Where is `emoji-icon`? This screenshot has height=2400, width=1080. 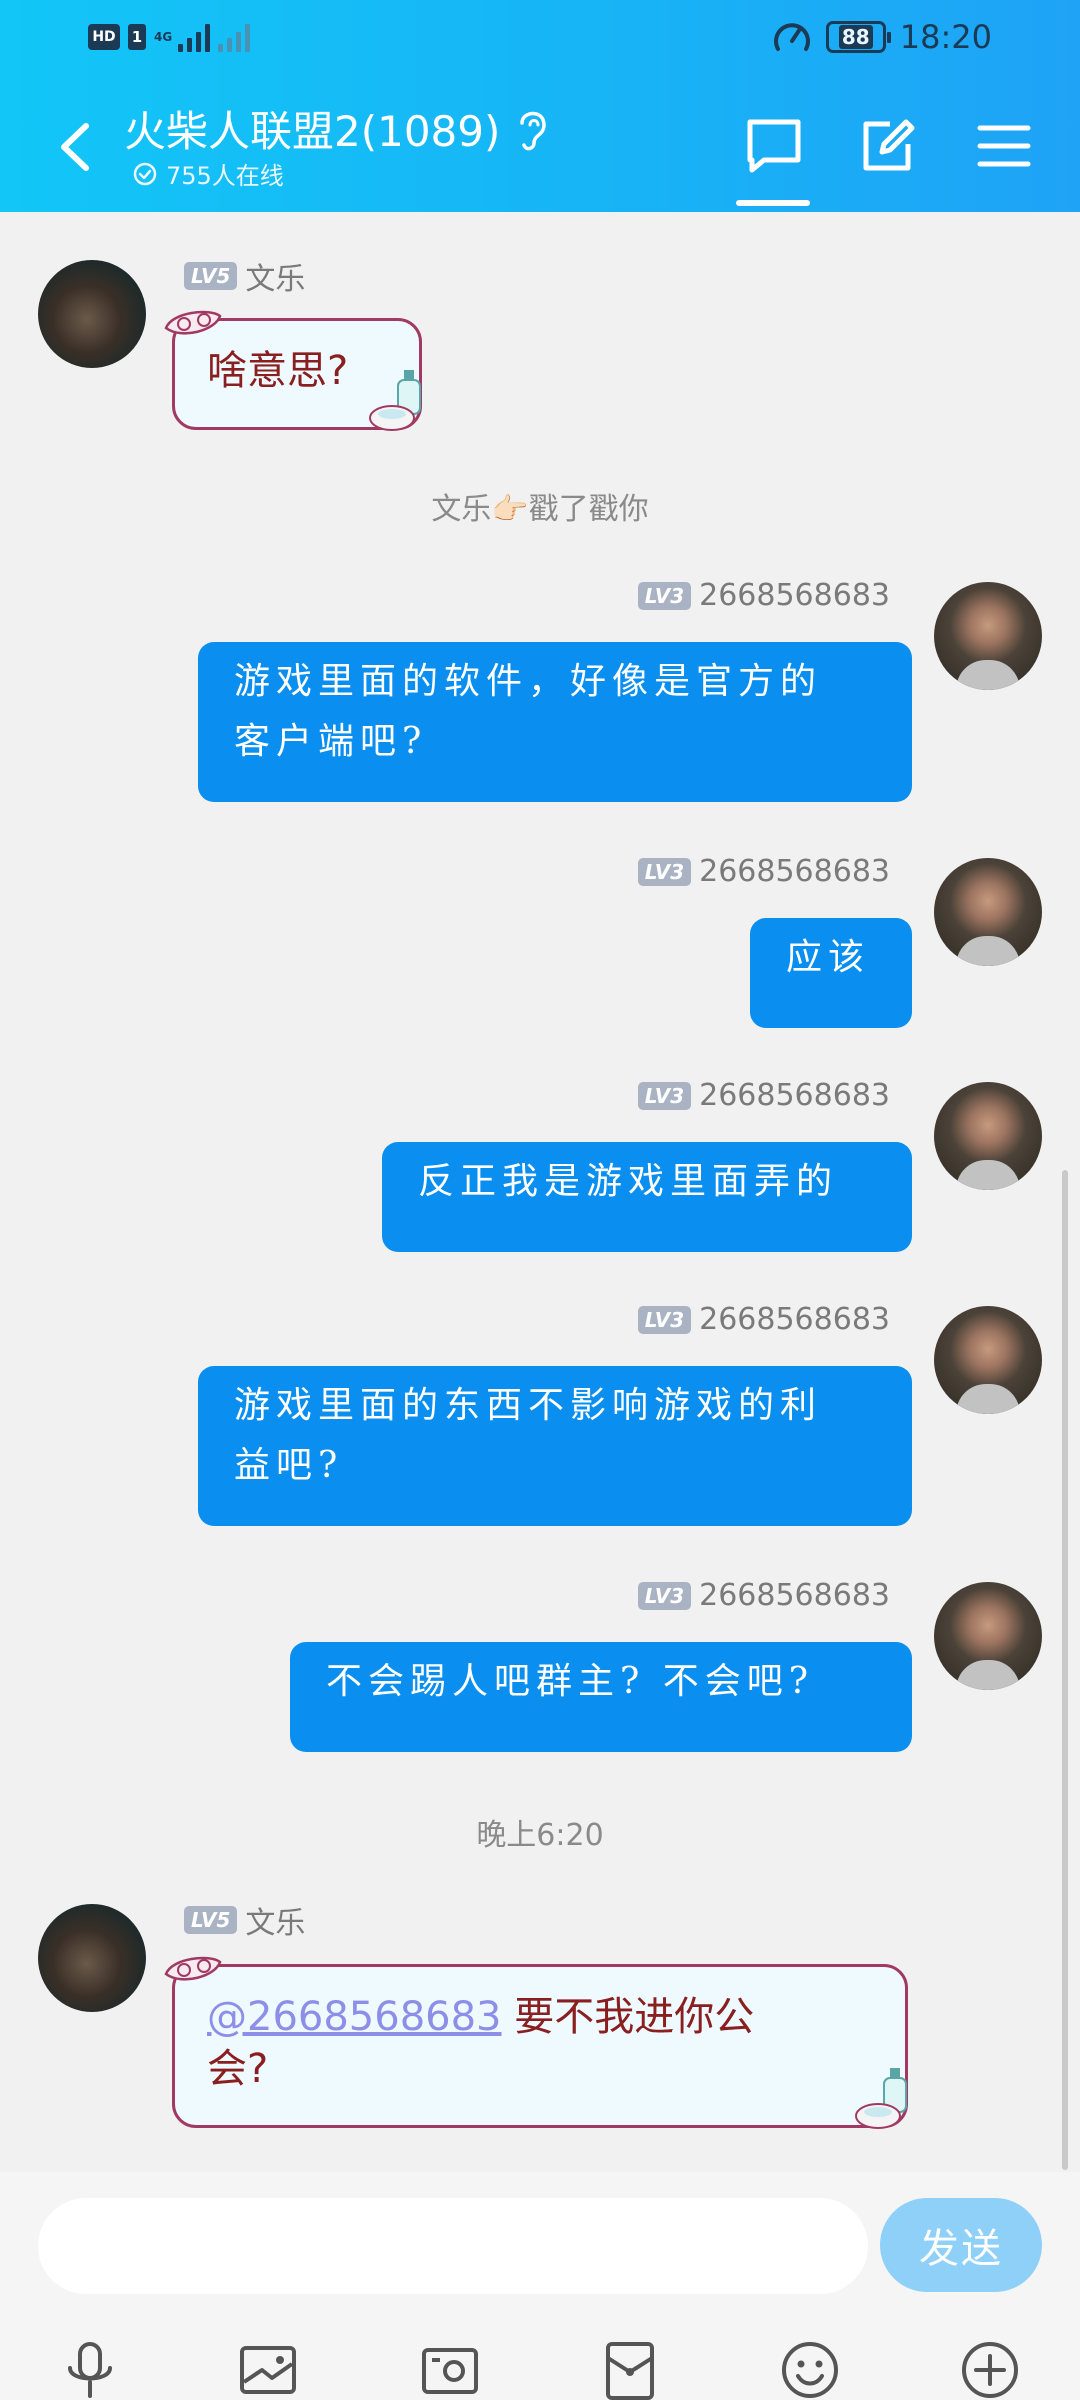 emoji-icon is located at coordinates (810, 2369).